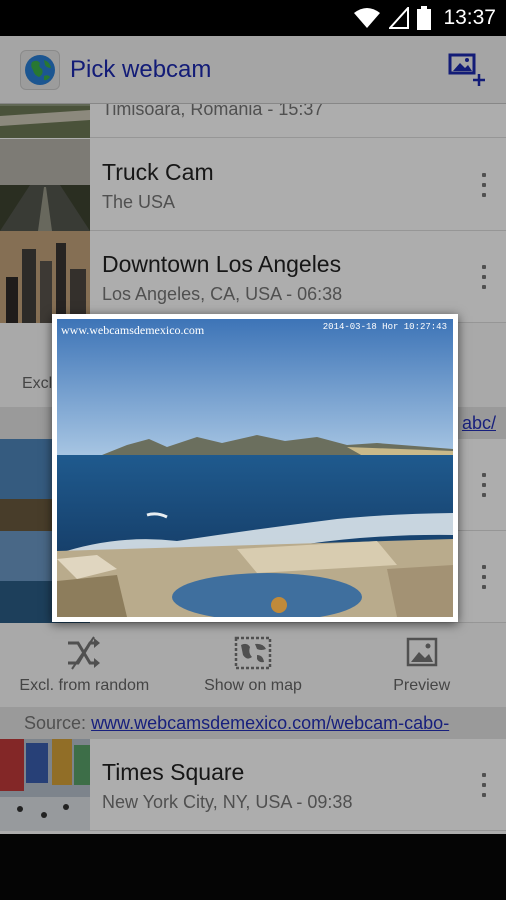 The image size is (506, 900). I want to click on clock: 13:37, so click(469, 17).